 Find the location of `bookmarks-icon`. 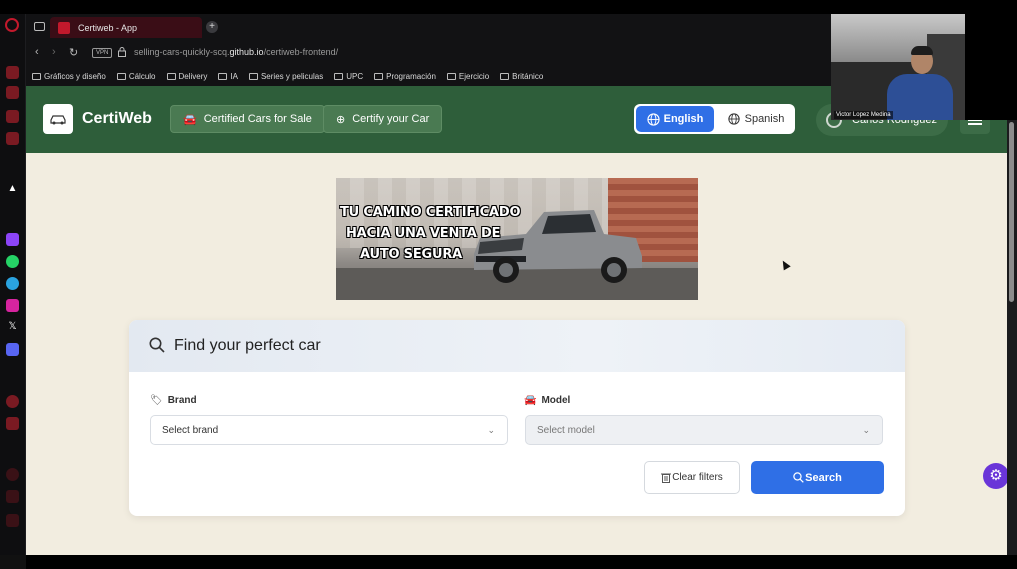

bookmarks-icon is located at coordinates (12, 92).